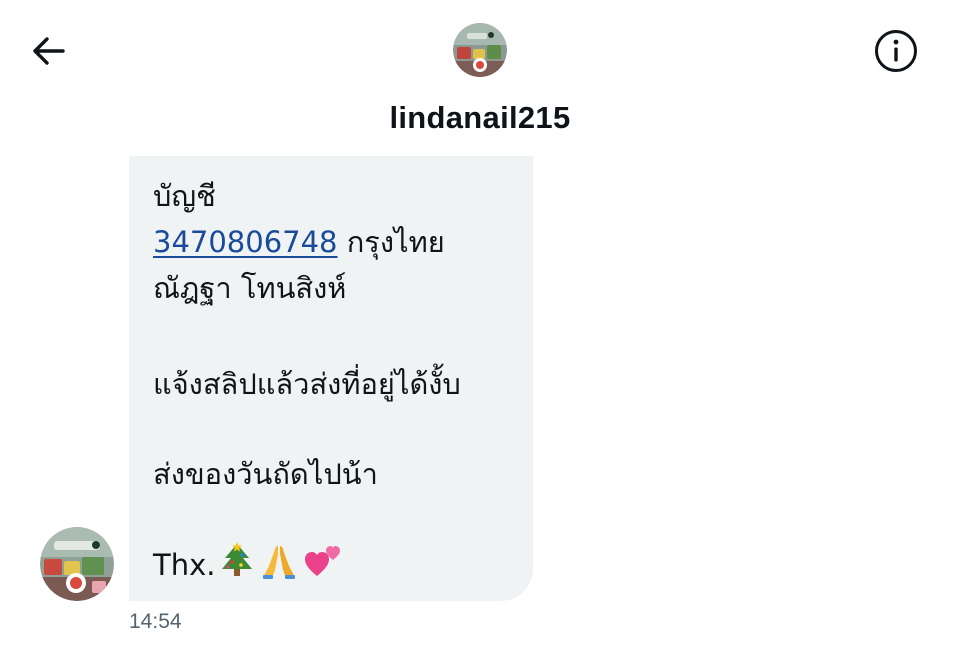  What do you see at coordinates (184, 565) in the screenshot?
I see `thanks-text: Thx.` at bounding box center [184, 565].